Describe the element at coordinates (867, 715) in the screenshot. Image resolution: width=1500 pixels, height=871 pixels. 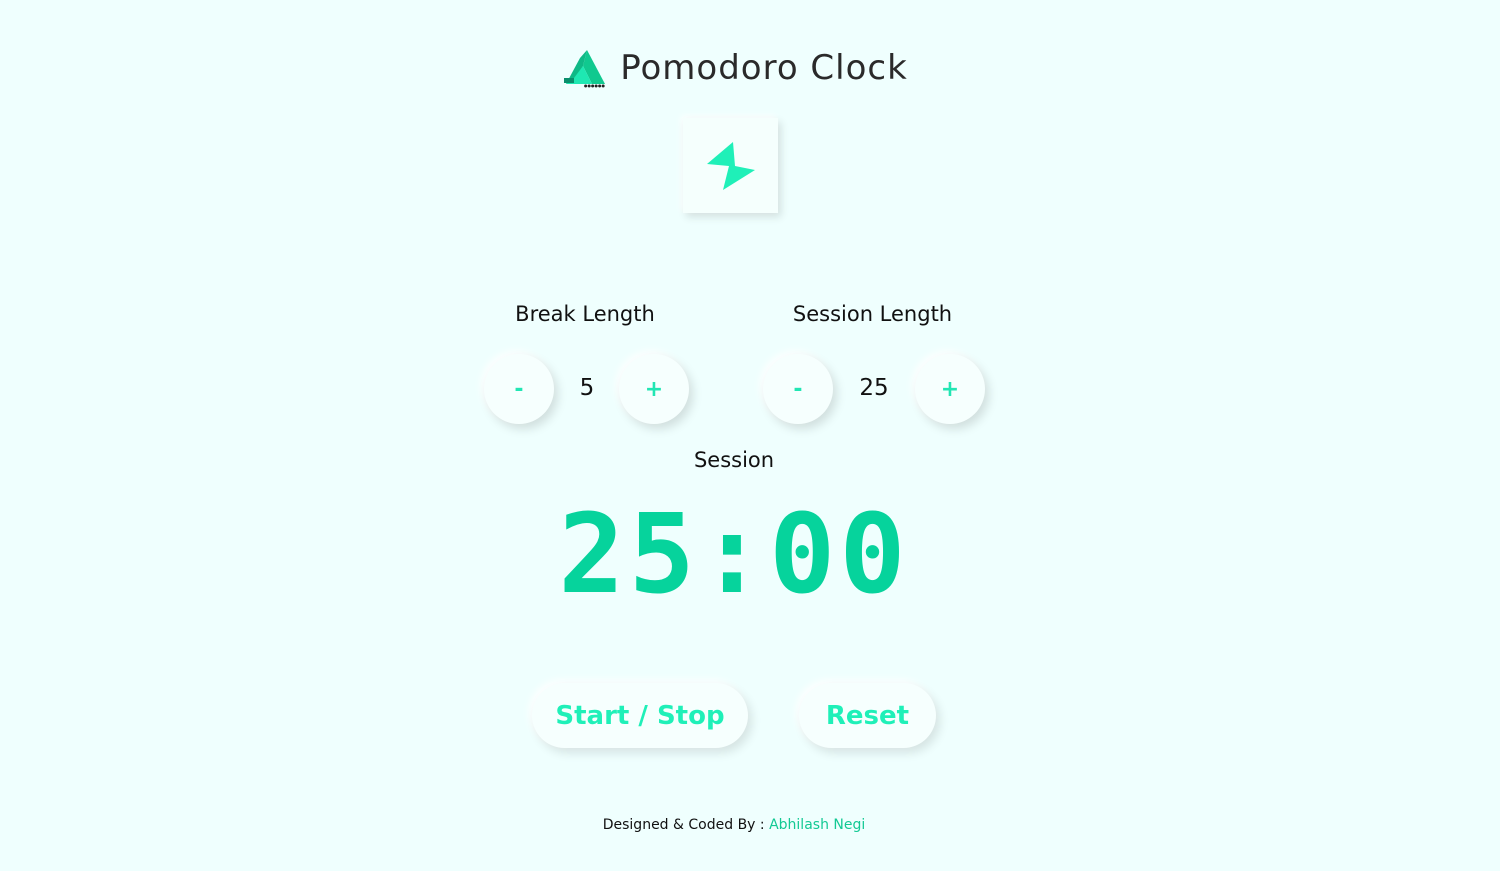
I see `reset-button: Reset` at that location.